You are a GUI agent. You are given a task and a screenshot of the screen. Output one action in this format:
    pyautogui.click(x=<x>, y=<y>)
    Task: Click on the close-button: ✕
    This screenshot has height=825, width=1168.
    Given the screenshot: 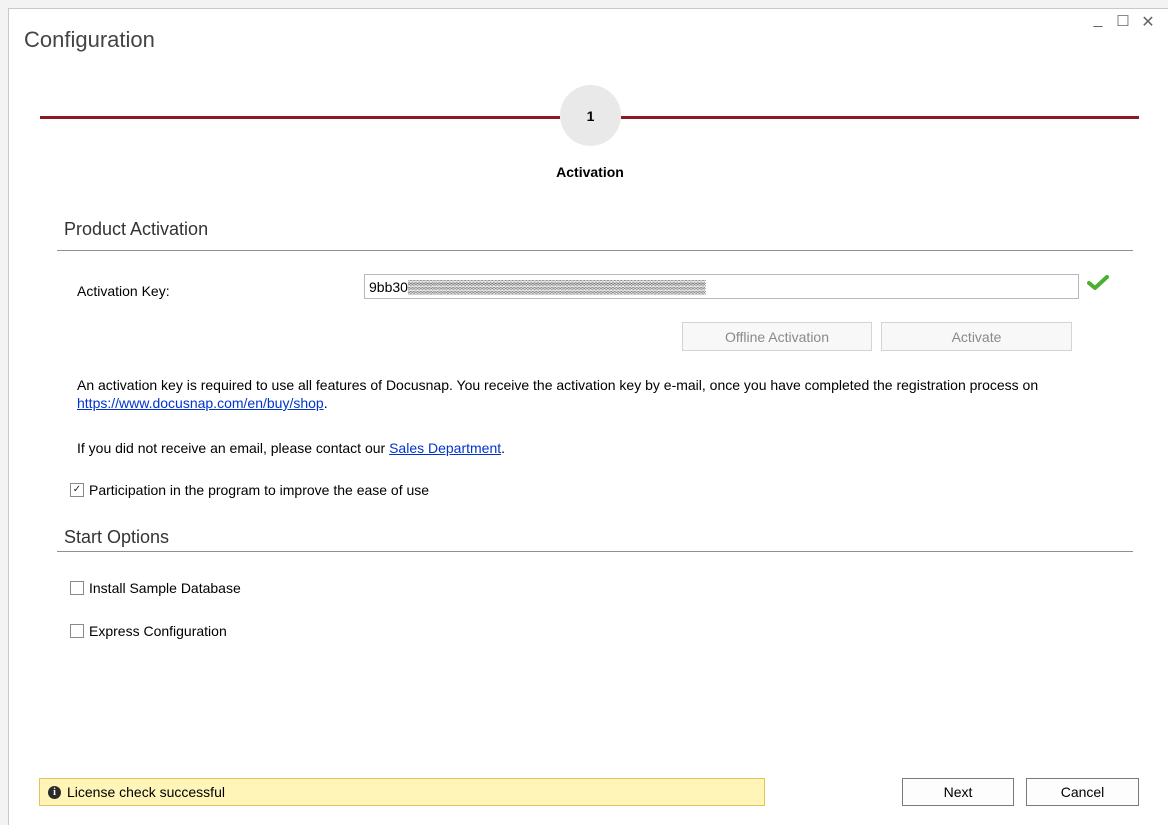 What is the action you would take?
    pyautogui.click(x=1148, y=22)
    